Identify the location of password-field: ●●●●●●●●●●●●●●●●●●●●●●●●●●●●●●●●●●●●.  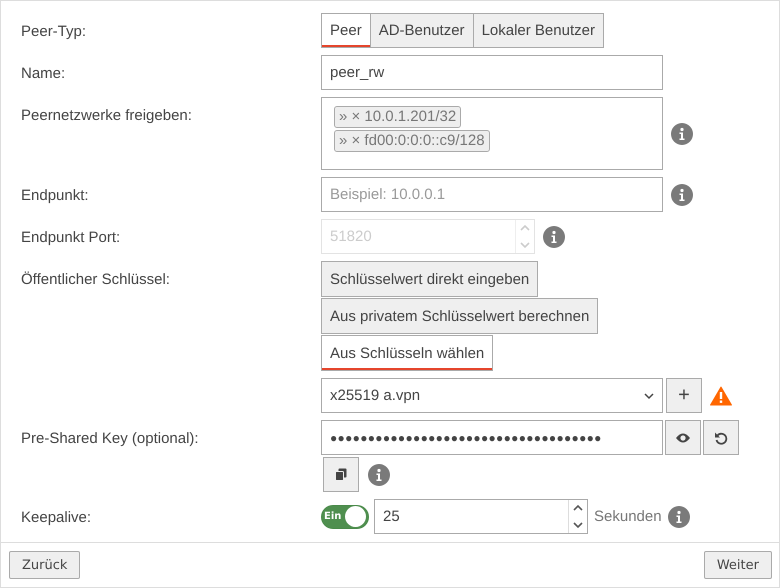
(492, 437).